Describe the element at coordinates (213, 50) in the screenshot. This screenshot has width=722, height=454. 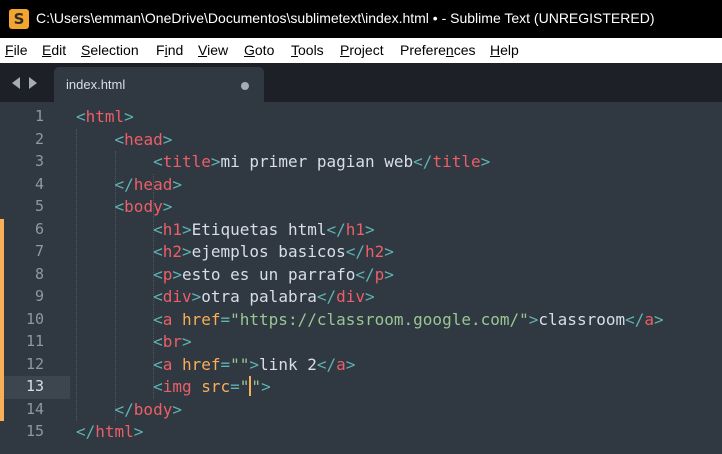
I see `menu-item-5: View` at that location.